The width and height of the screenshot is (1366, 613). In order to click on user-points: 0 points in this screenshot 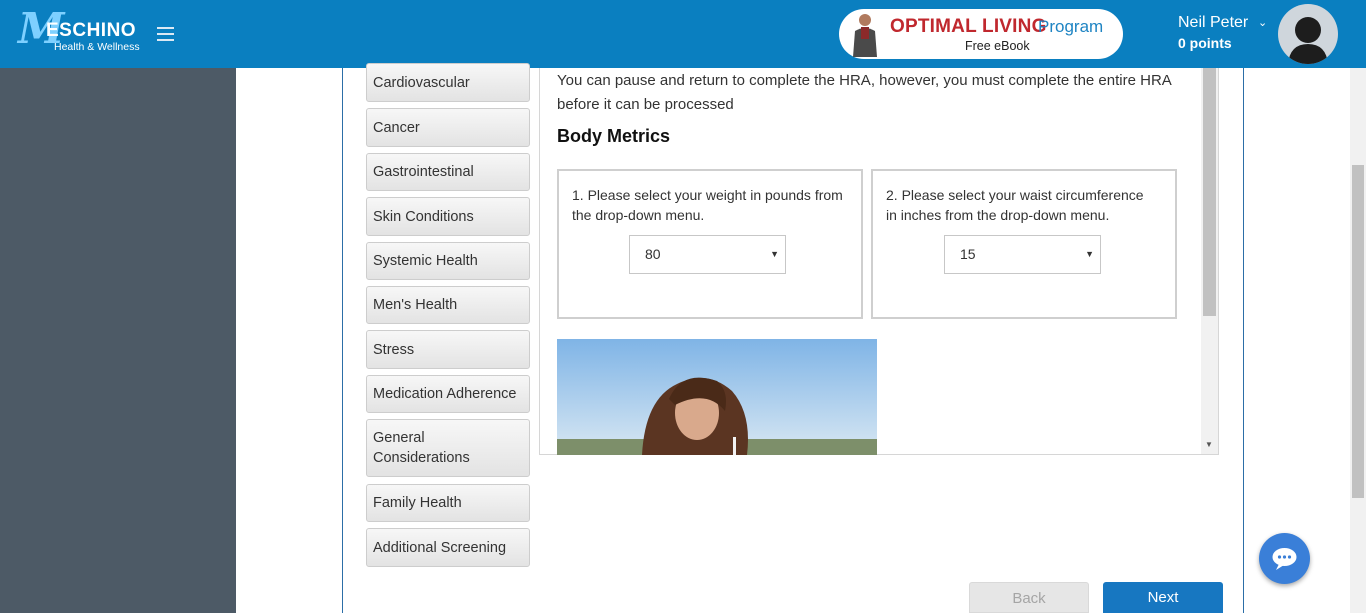, I will do `click(1205, 43)`.